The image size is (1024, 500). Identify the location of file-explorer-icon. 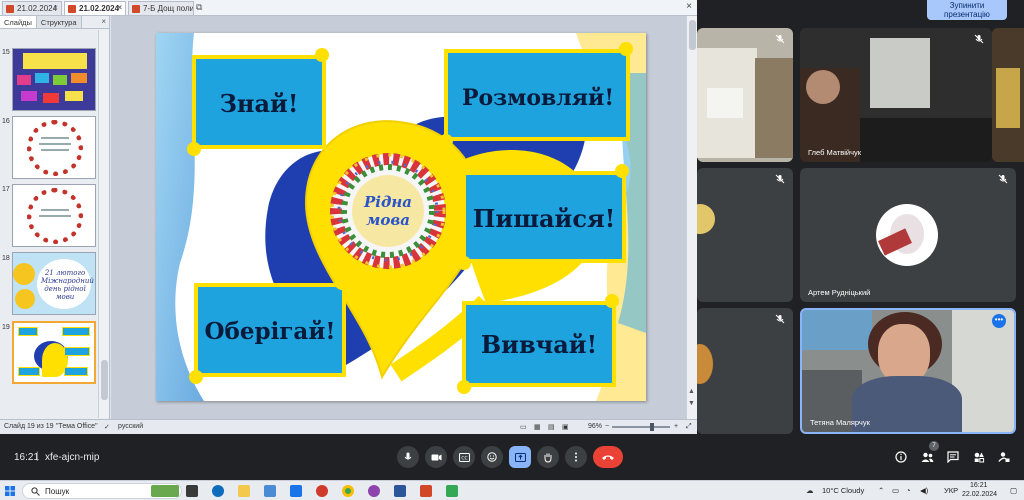
(244, 491).